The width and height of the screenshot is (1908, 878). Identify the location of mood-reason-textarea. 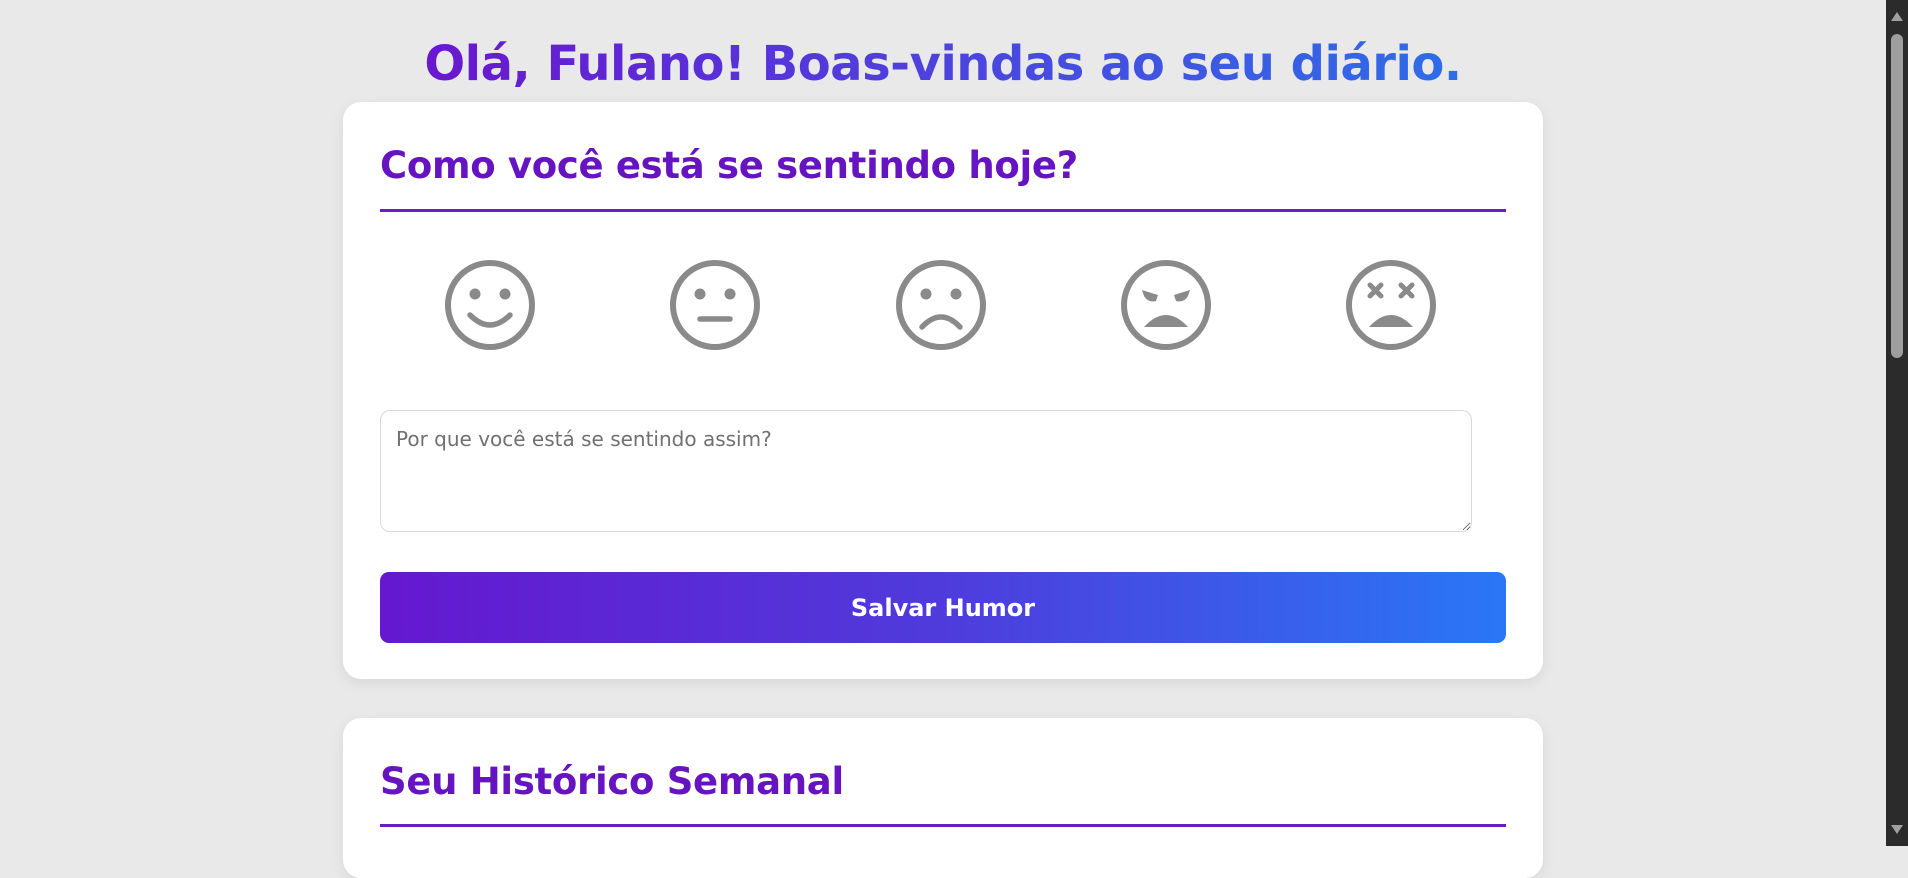
(926, 471).